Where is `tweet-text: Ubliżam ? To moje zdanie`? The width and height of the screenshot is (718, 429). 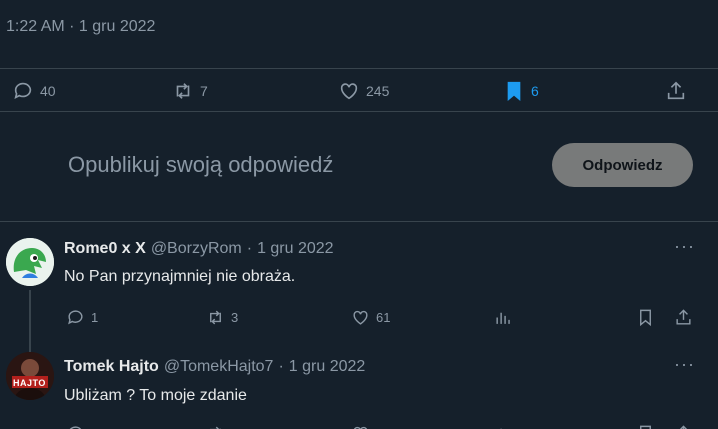 tweet-text: Ubliżam ? To moje zdanie is located at coordinates (155, 395).